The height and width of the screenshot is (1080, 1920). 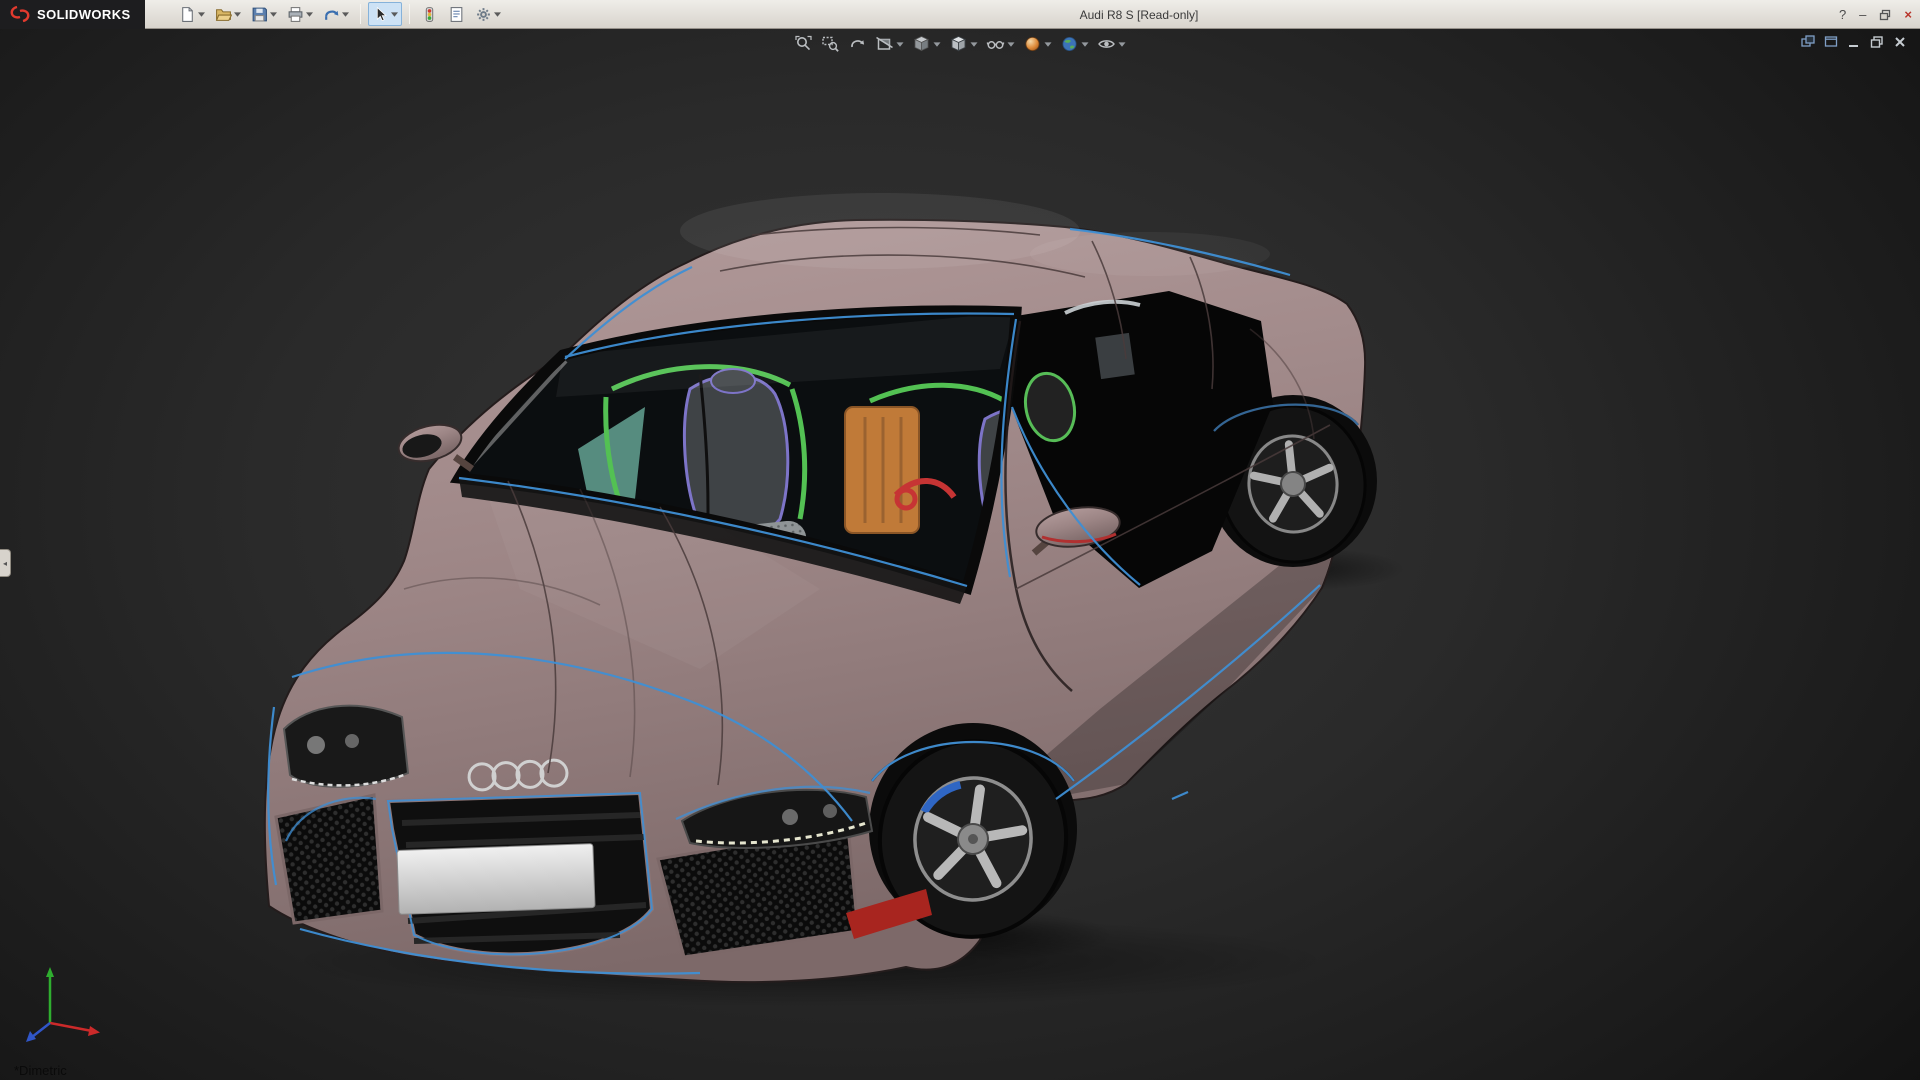 I want to click on zoom-to-area-icon, so click(x=830, y=44).